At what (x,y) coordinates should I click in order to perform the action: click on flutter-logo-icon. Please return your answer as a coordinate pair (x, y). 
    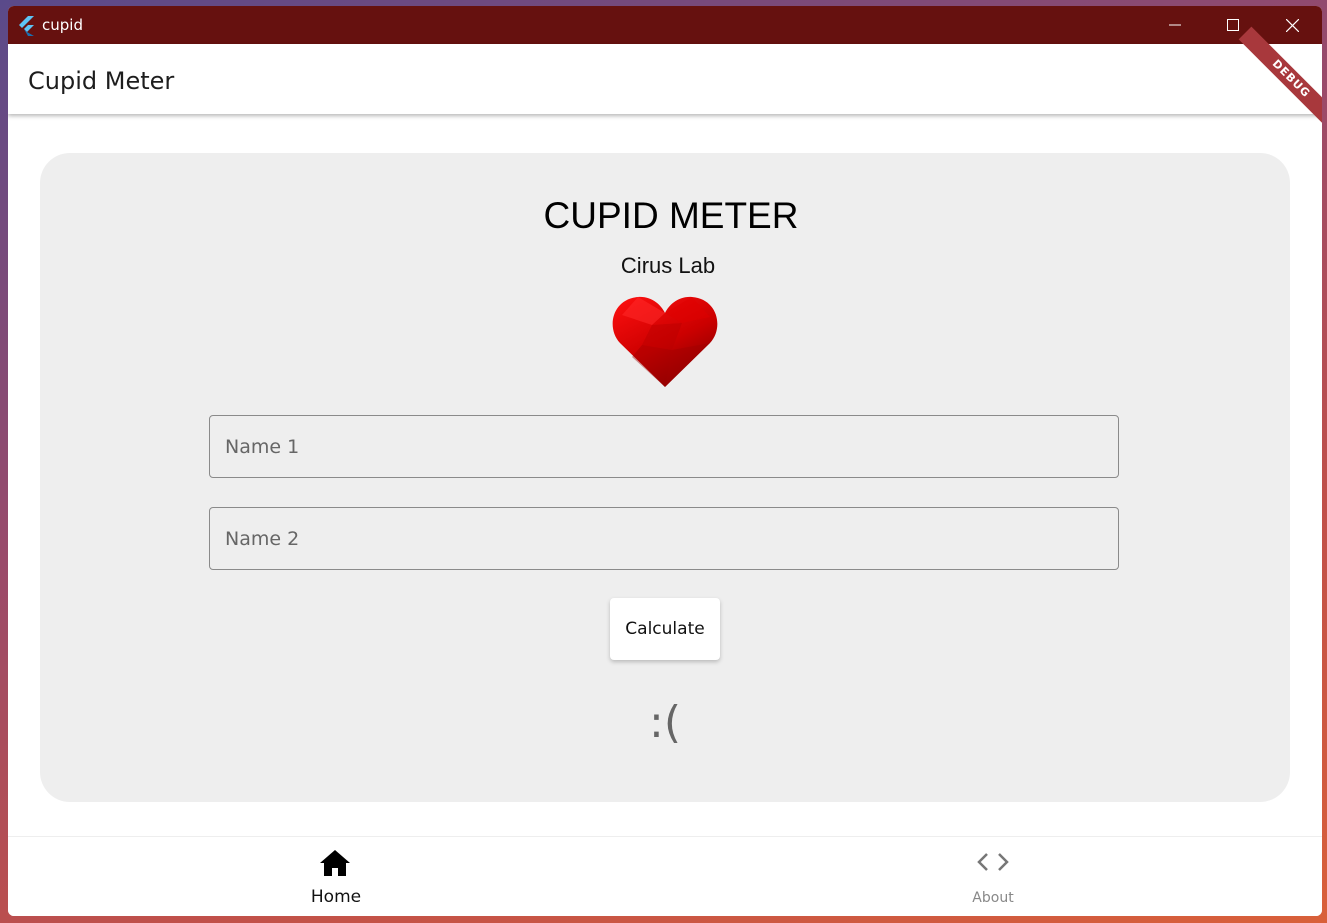
    Looking at the image, I should click on (26, 26).